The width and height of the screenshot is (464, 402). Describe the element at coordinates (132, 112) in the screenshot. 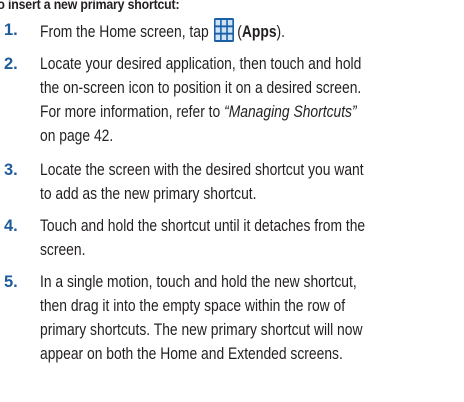

I see `refer-prefix: For more information, refer to` at that location.